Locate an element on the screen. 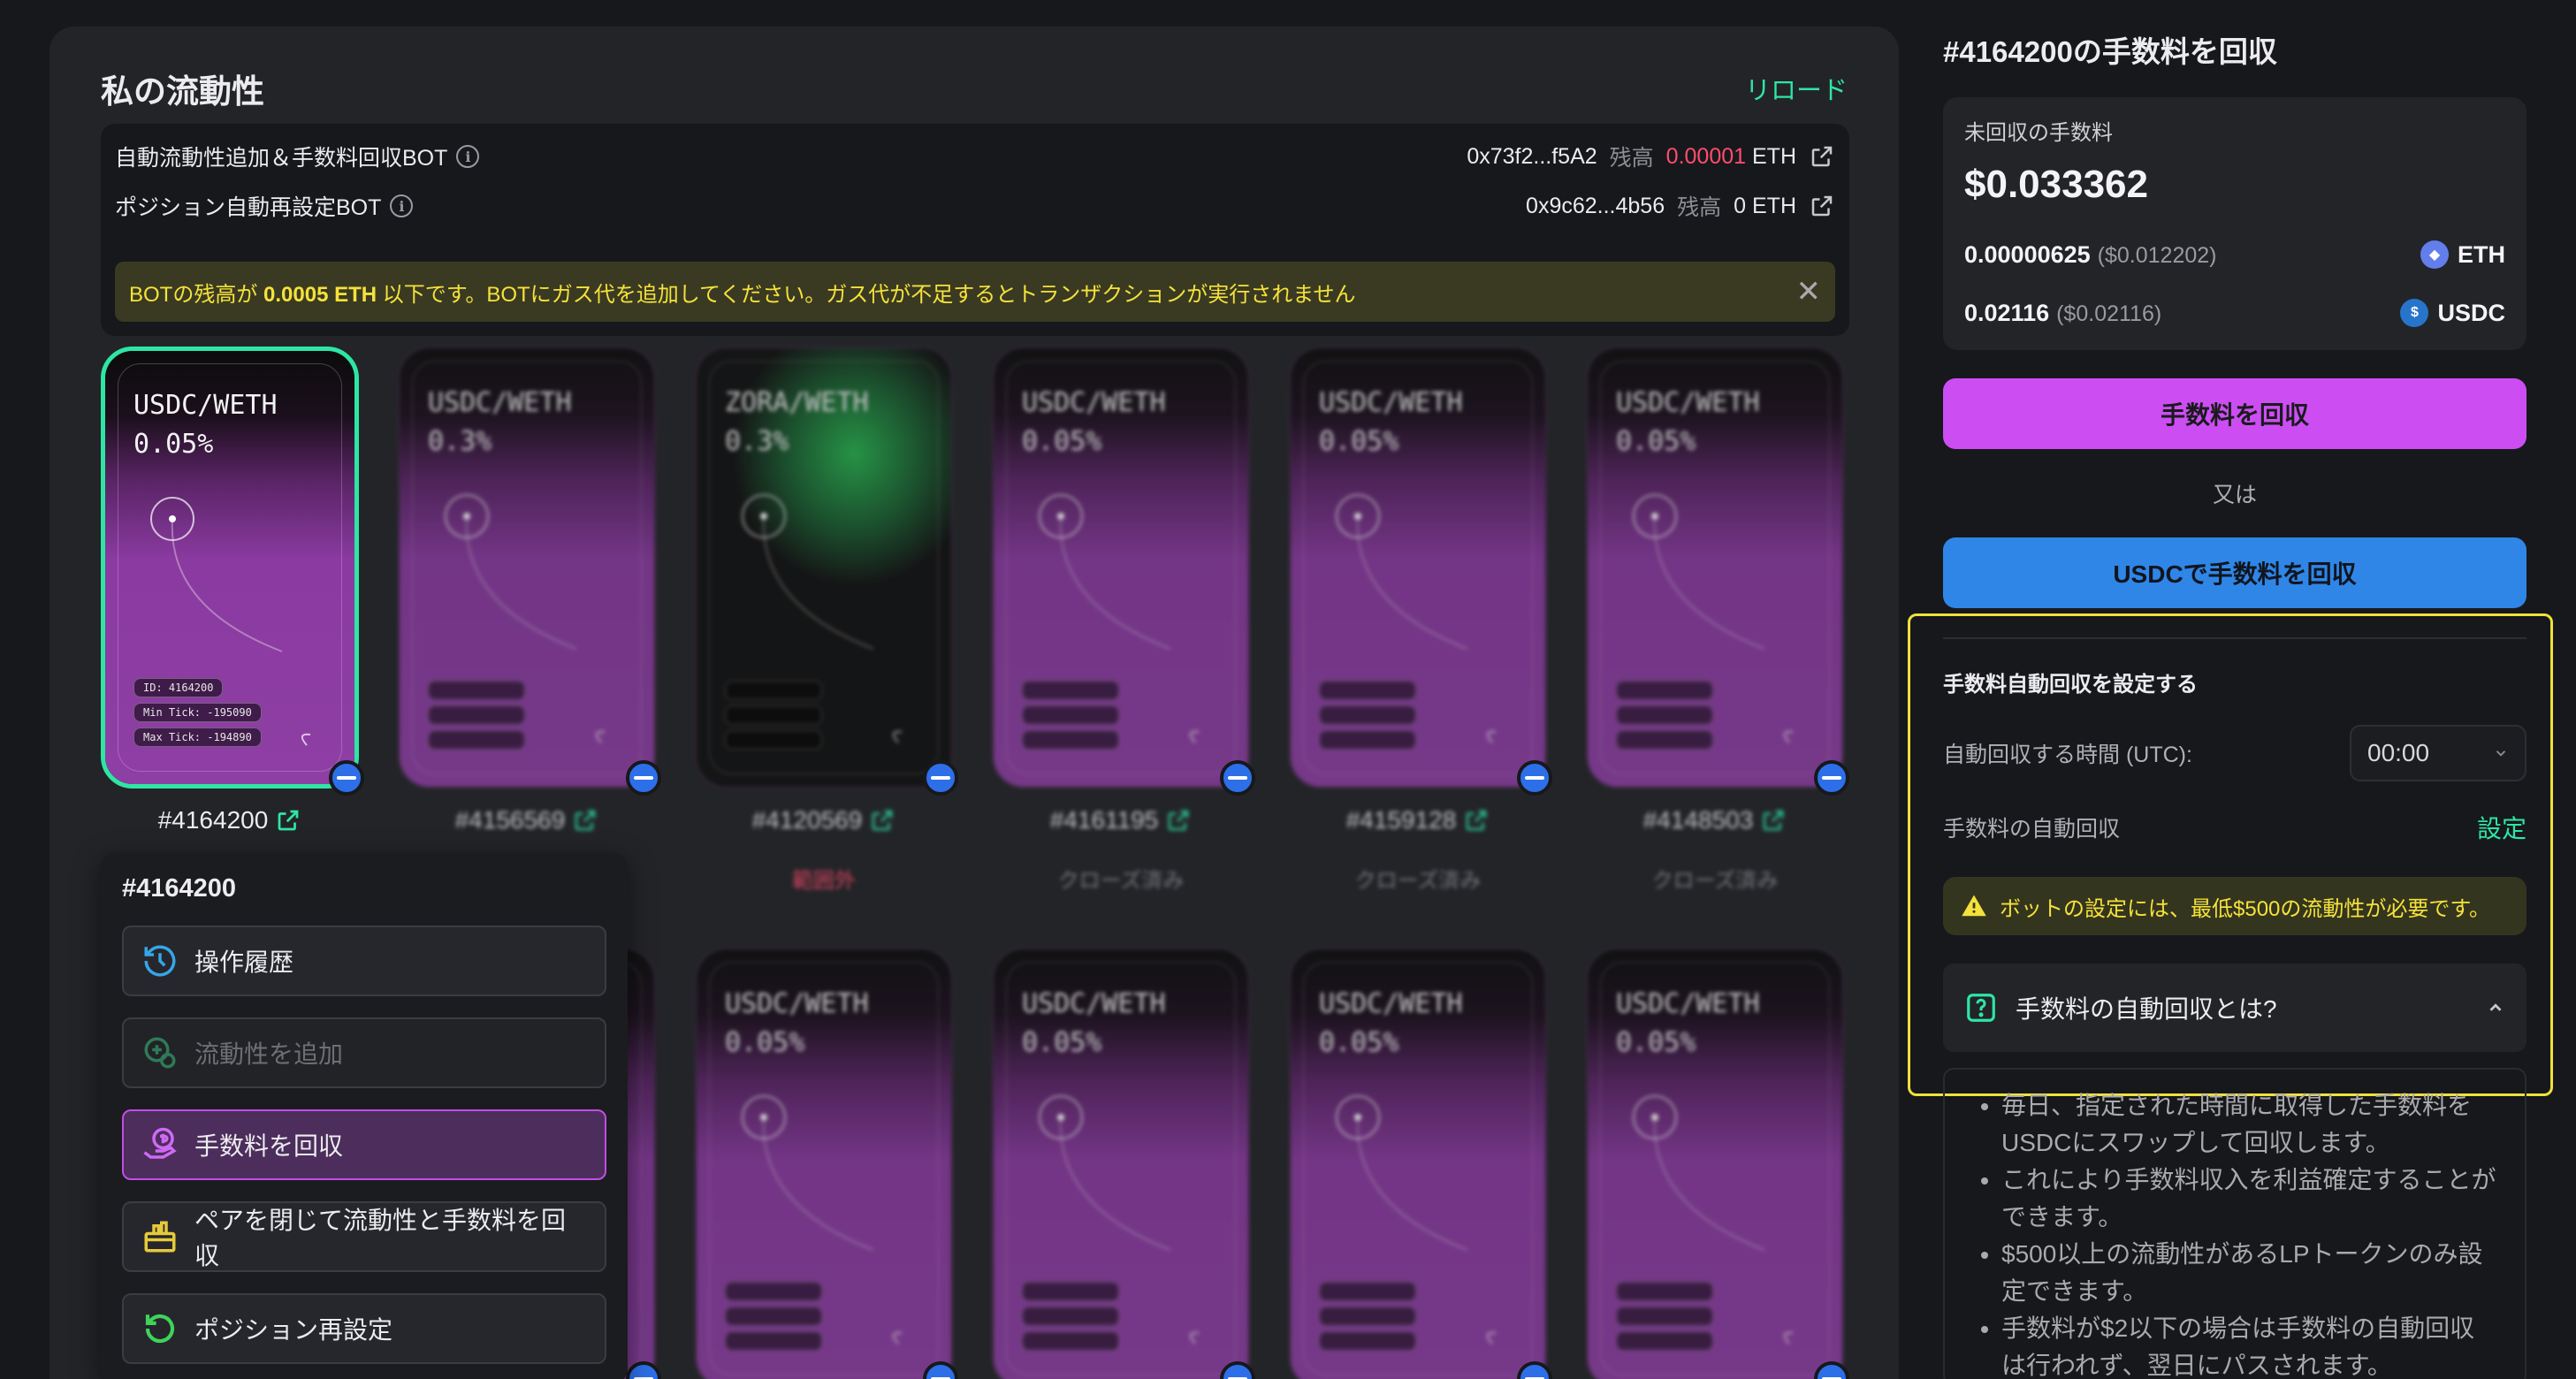 This screenshot has height=1379, width=2576. or-separator: 又は is located at coordinates (2234, 495).